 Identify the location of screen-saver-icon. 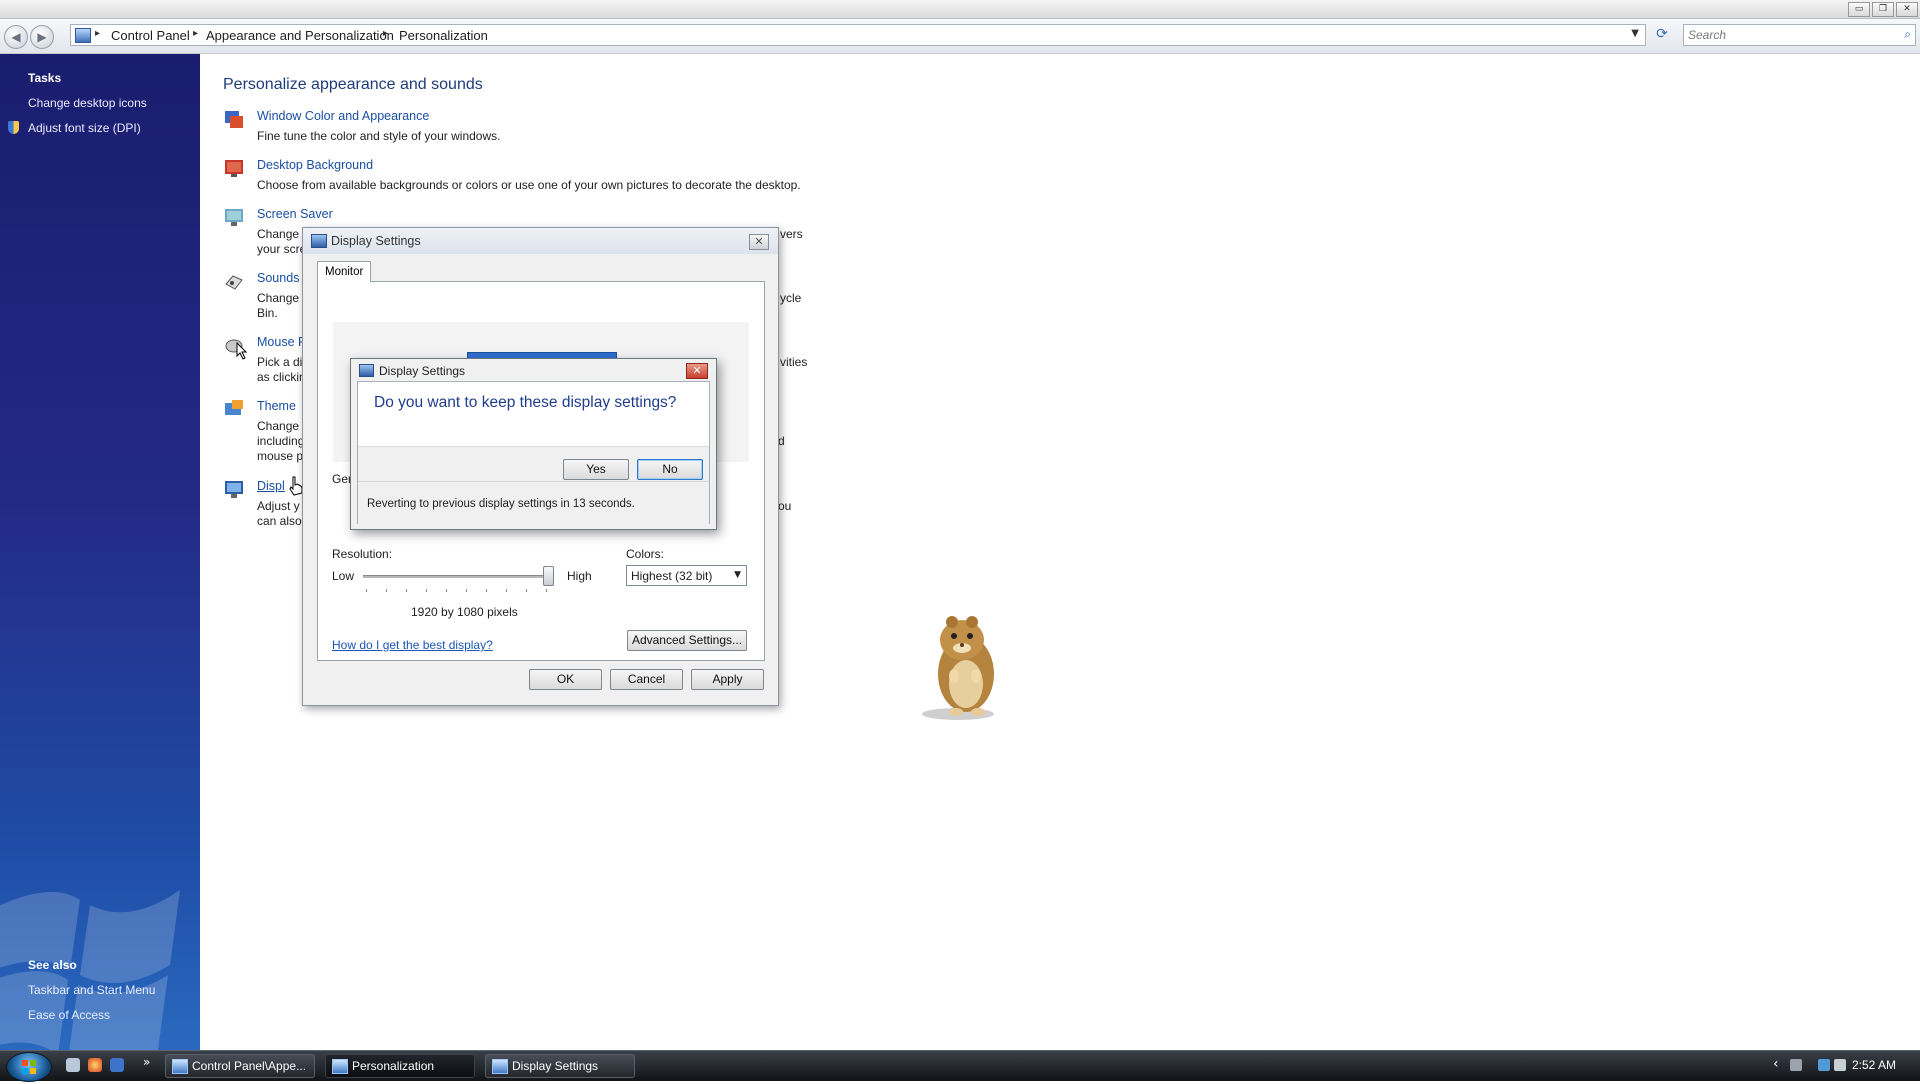
(234, 217).